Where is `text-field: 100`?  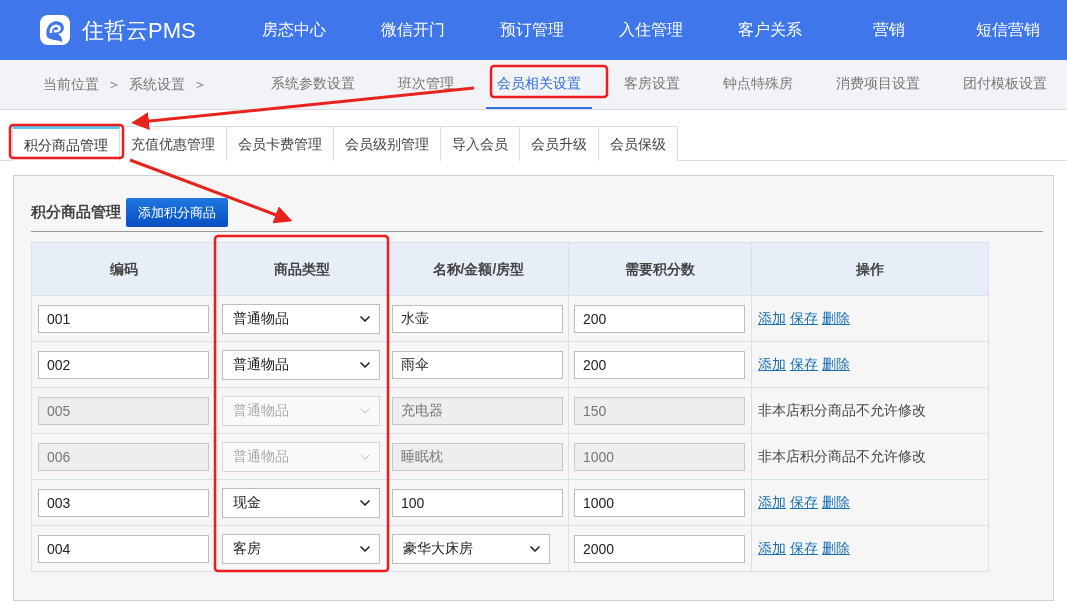 text-field: 100 is located at coordinates (477, 502).